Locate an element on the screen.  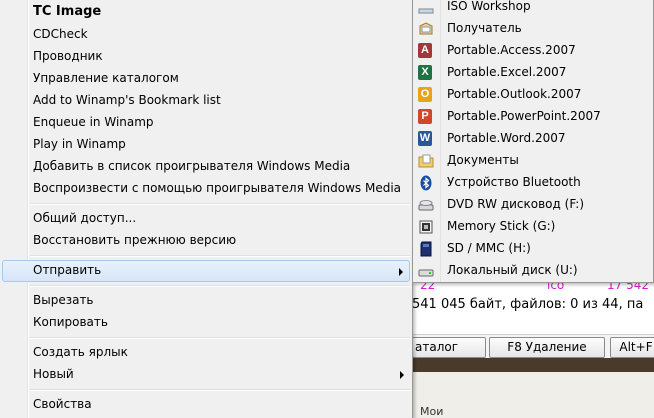
background-strip is located at coordinates (533, 365).